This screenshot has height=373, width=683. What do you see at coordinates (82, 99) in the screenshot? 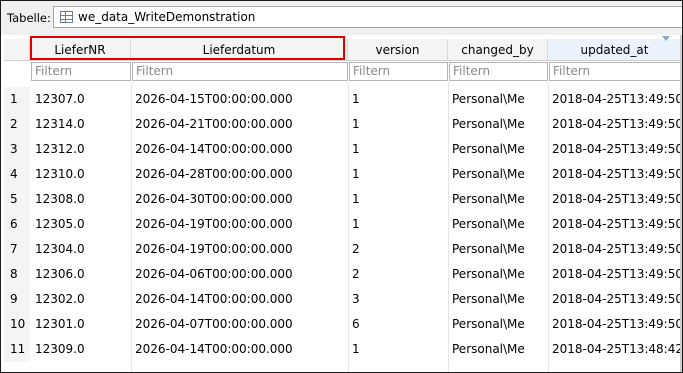
I see `cell-liefernr: 12307.0` at bounding box center [82, 99].